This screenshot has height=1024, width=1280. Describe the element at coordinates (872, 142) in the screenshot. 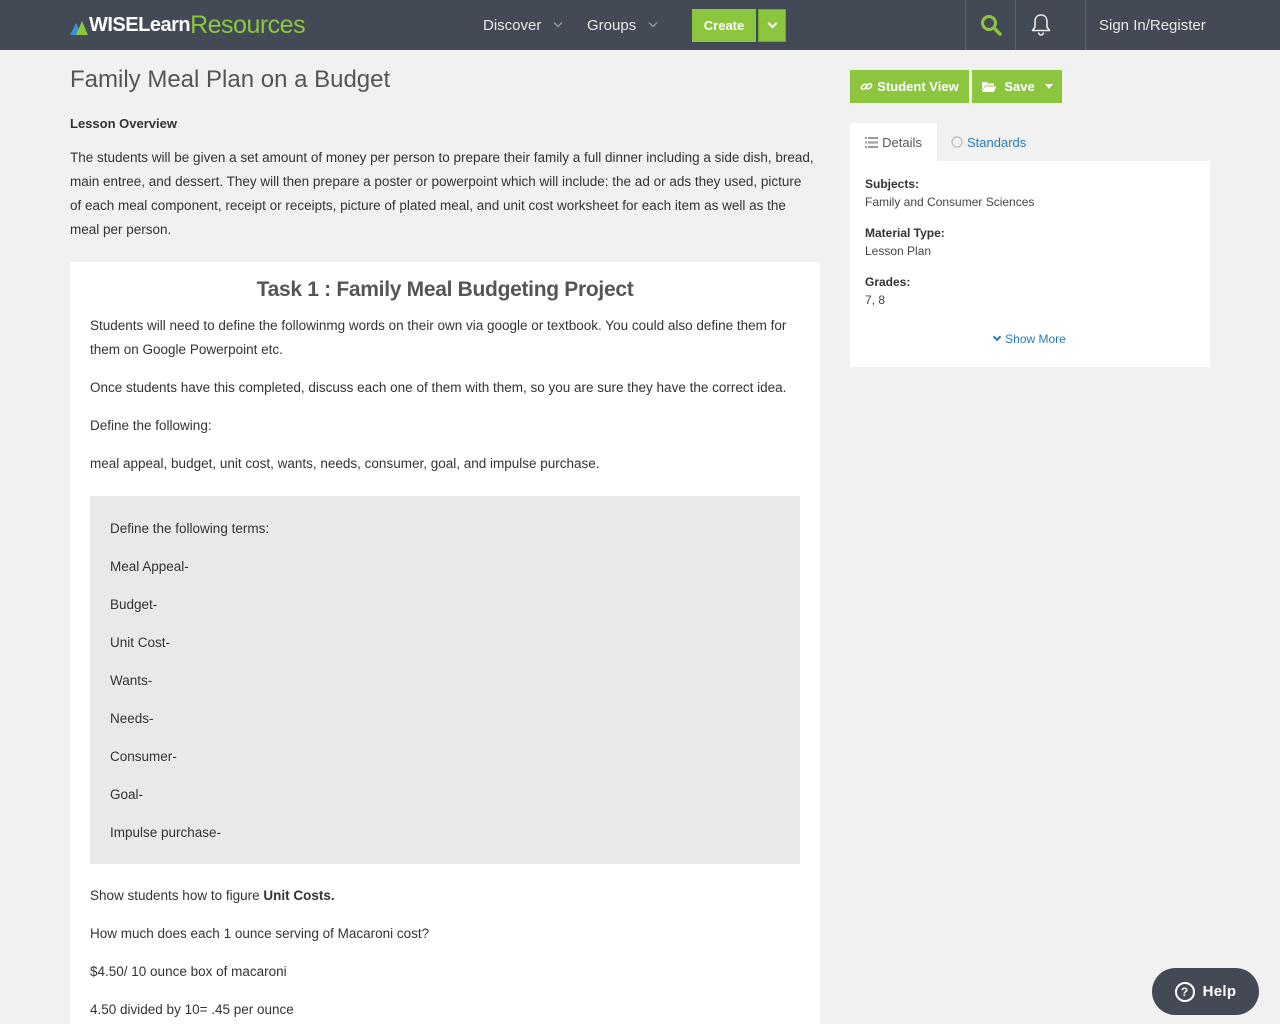

I see `list-icon` at that location.